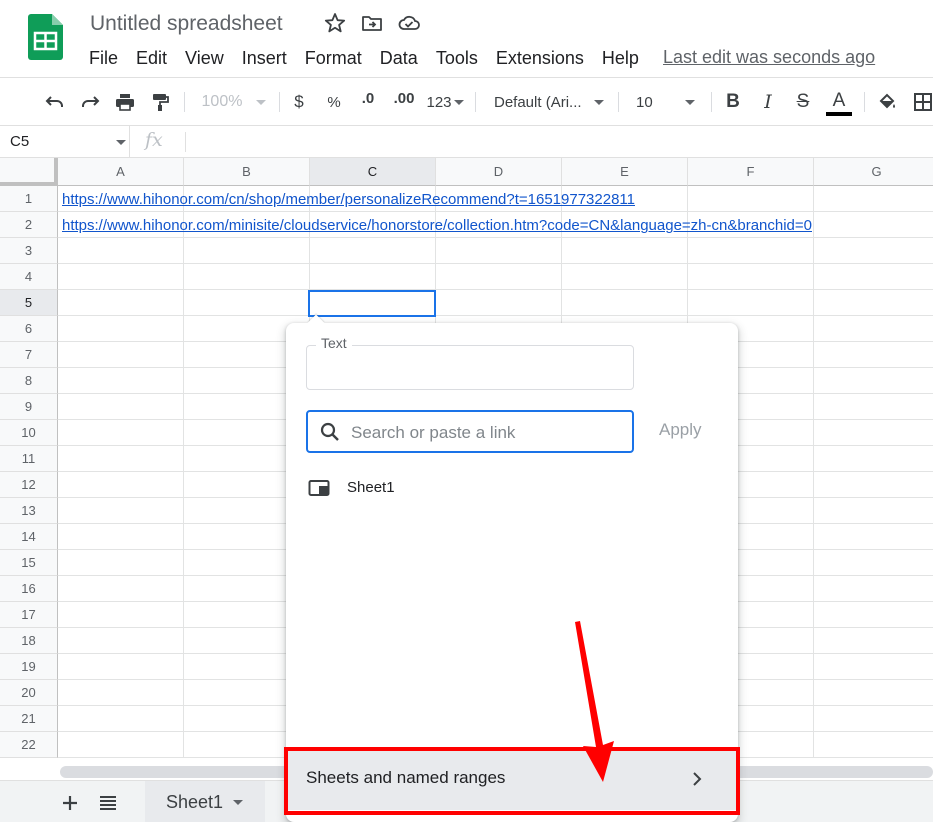  Describe the element at coordinates (29, 745) in the screenshot. I see `row-header-22: 22` at that location.